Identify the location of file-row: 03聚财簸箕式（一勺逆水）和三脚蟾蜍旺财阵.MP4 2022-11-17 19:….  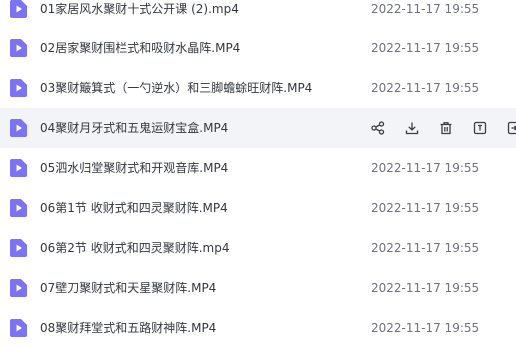
(258, 88).